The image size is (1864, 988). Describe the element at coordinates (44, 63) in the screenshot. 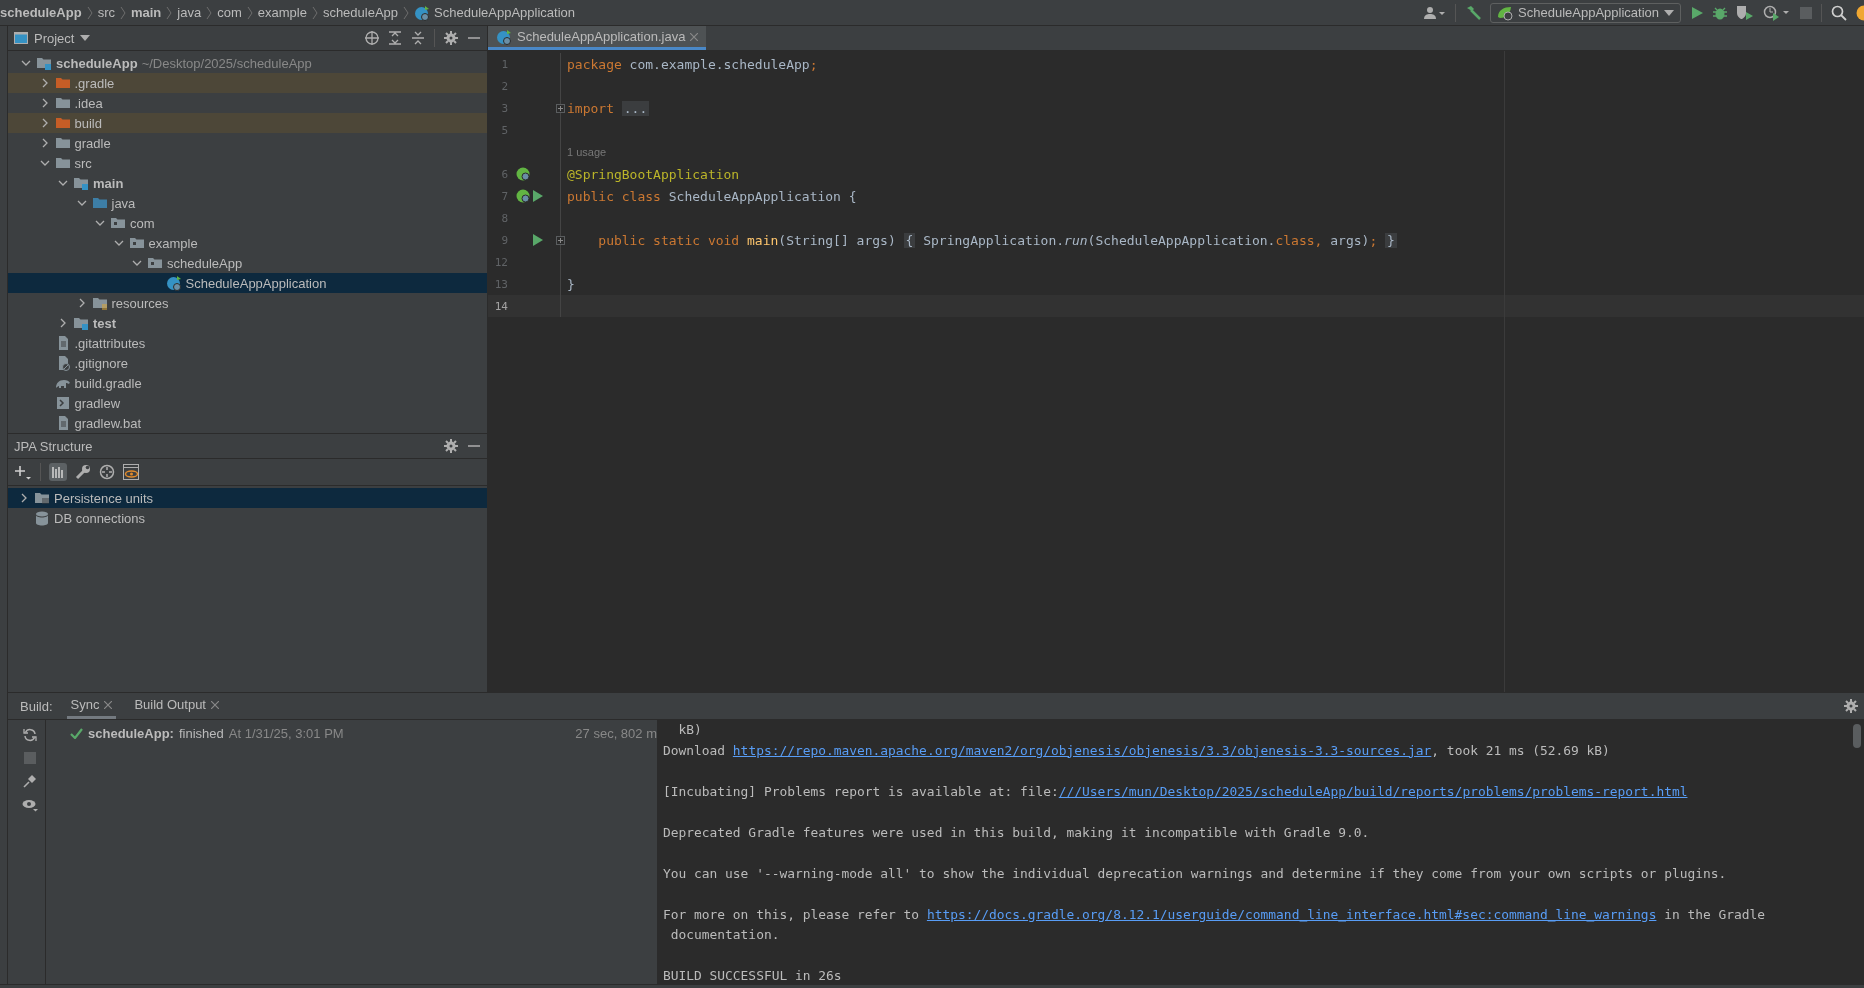

I see `module-folder-icon` at that location.